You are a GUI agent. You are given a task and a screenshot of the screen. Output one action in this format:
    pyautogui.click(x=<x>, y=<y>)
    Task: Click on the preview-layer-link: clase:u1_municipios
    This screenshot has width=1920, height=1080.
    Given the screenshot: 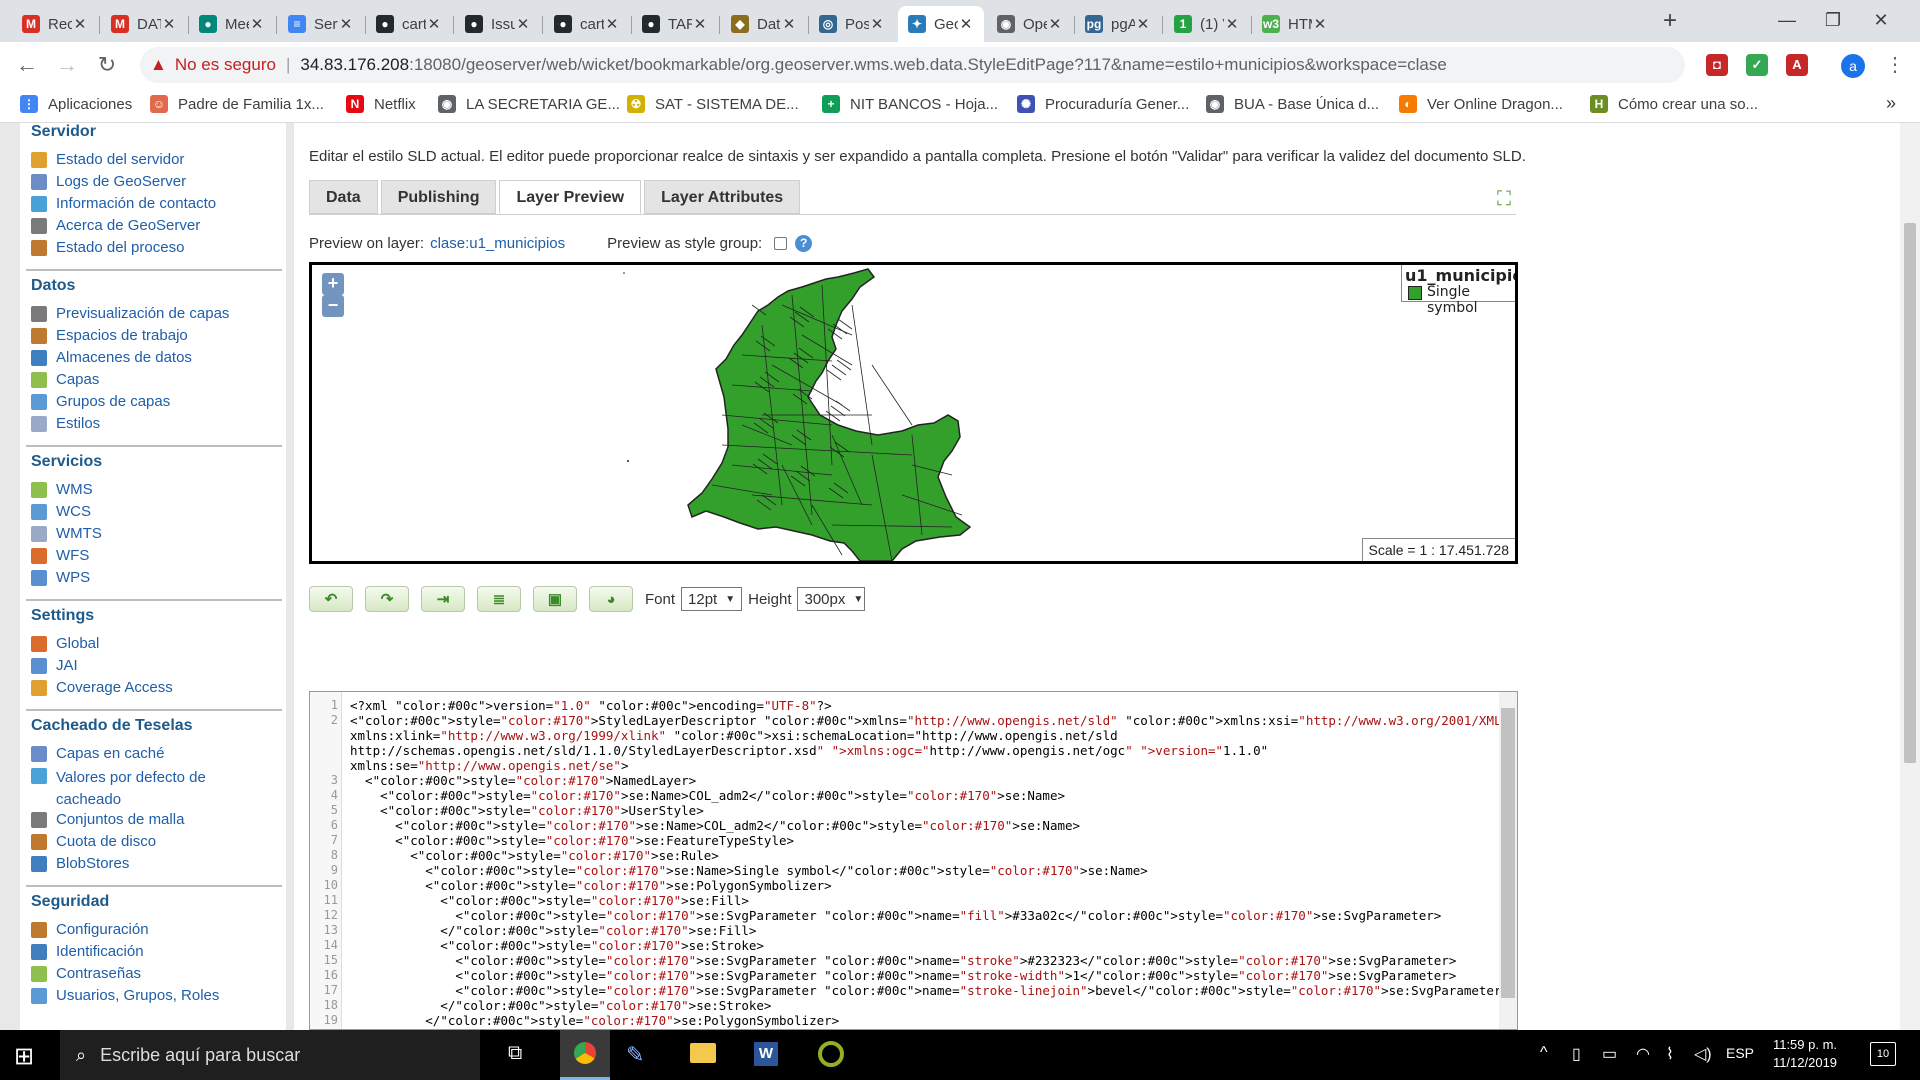 What is the action you would take?
    pyautogui.click(x=497, y=243)
    